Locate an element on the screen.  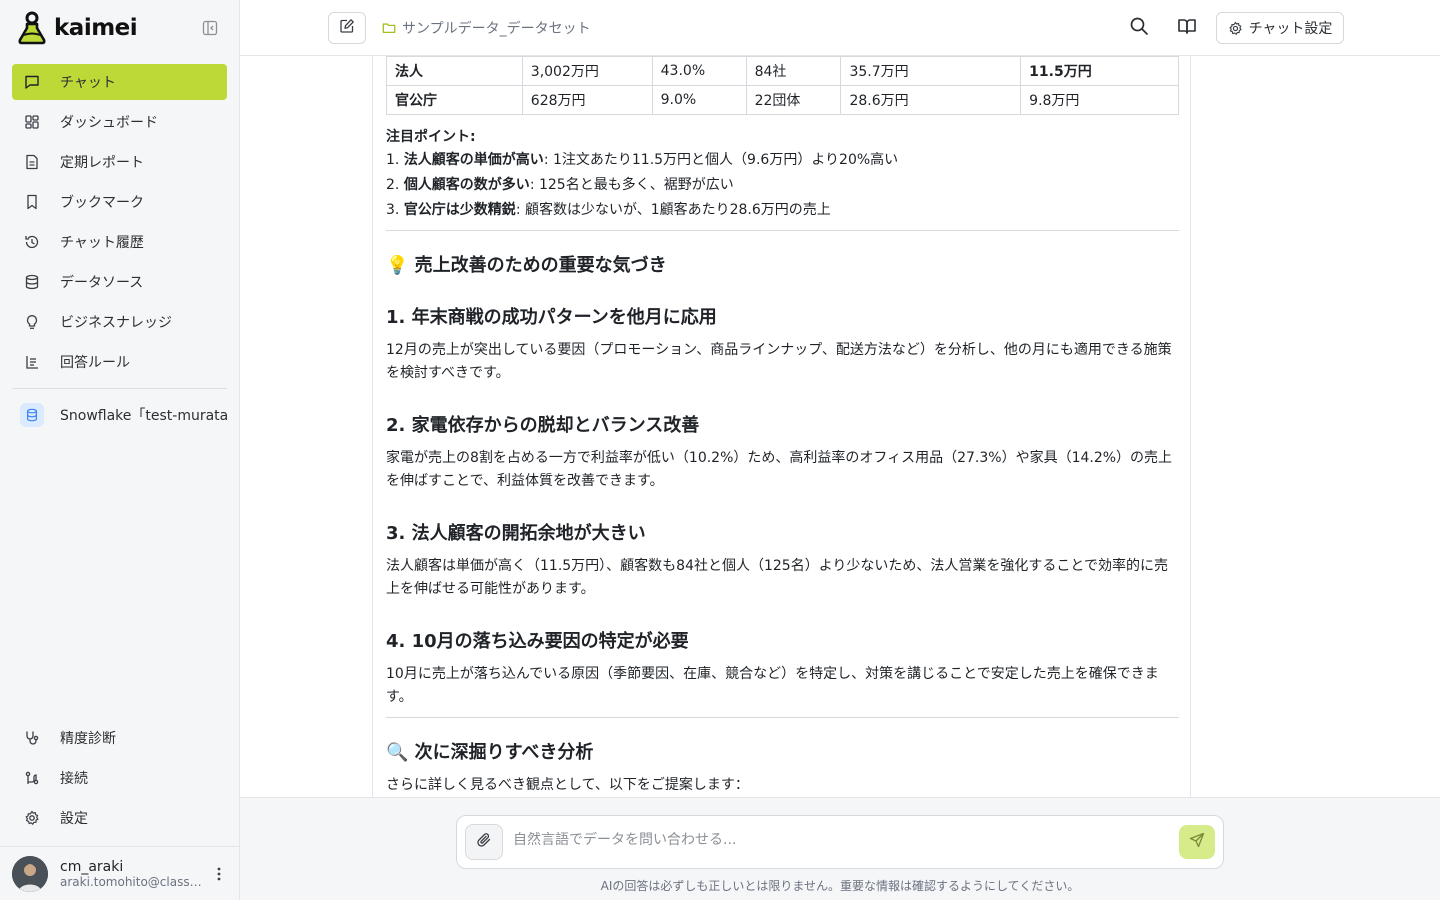
insight-heading: 4. 10月の落ち込み要因の特定が必要 is located at coordinates (537, 641).